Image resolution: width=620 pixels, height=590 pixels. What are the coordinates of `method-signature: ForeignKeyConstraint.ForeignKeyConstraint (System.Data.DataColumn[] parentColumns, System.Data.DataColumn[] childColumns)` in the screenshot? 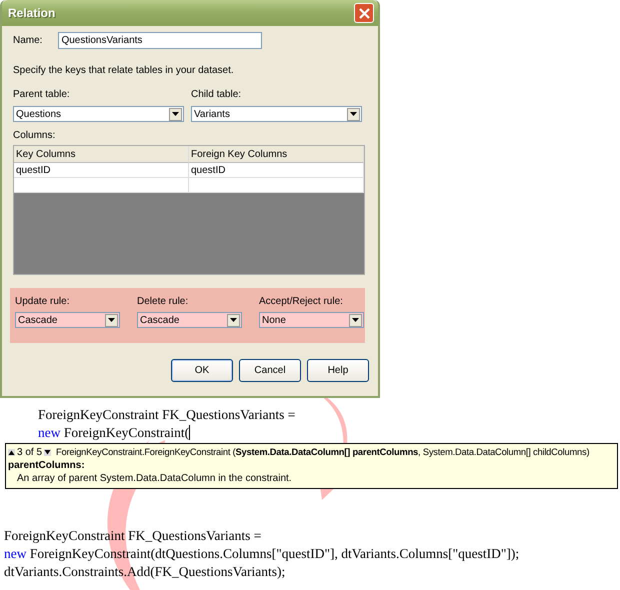 It's located at (323, 452).